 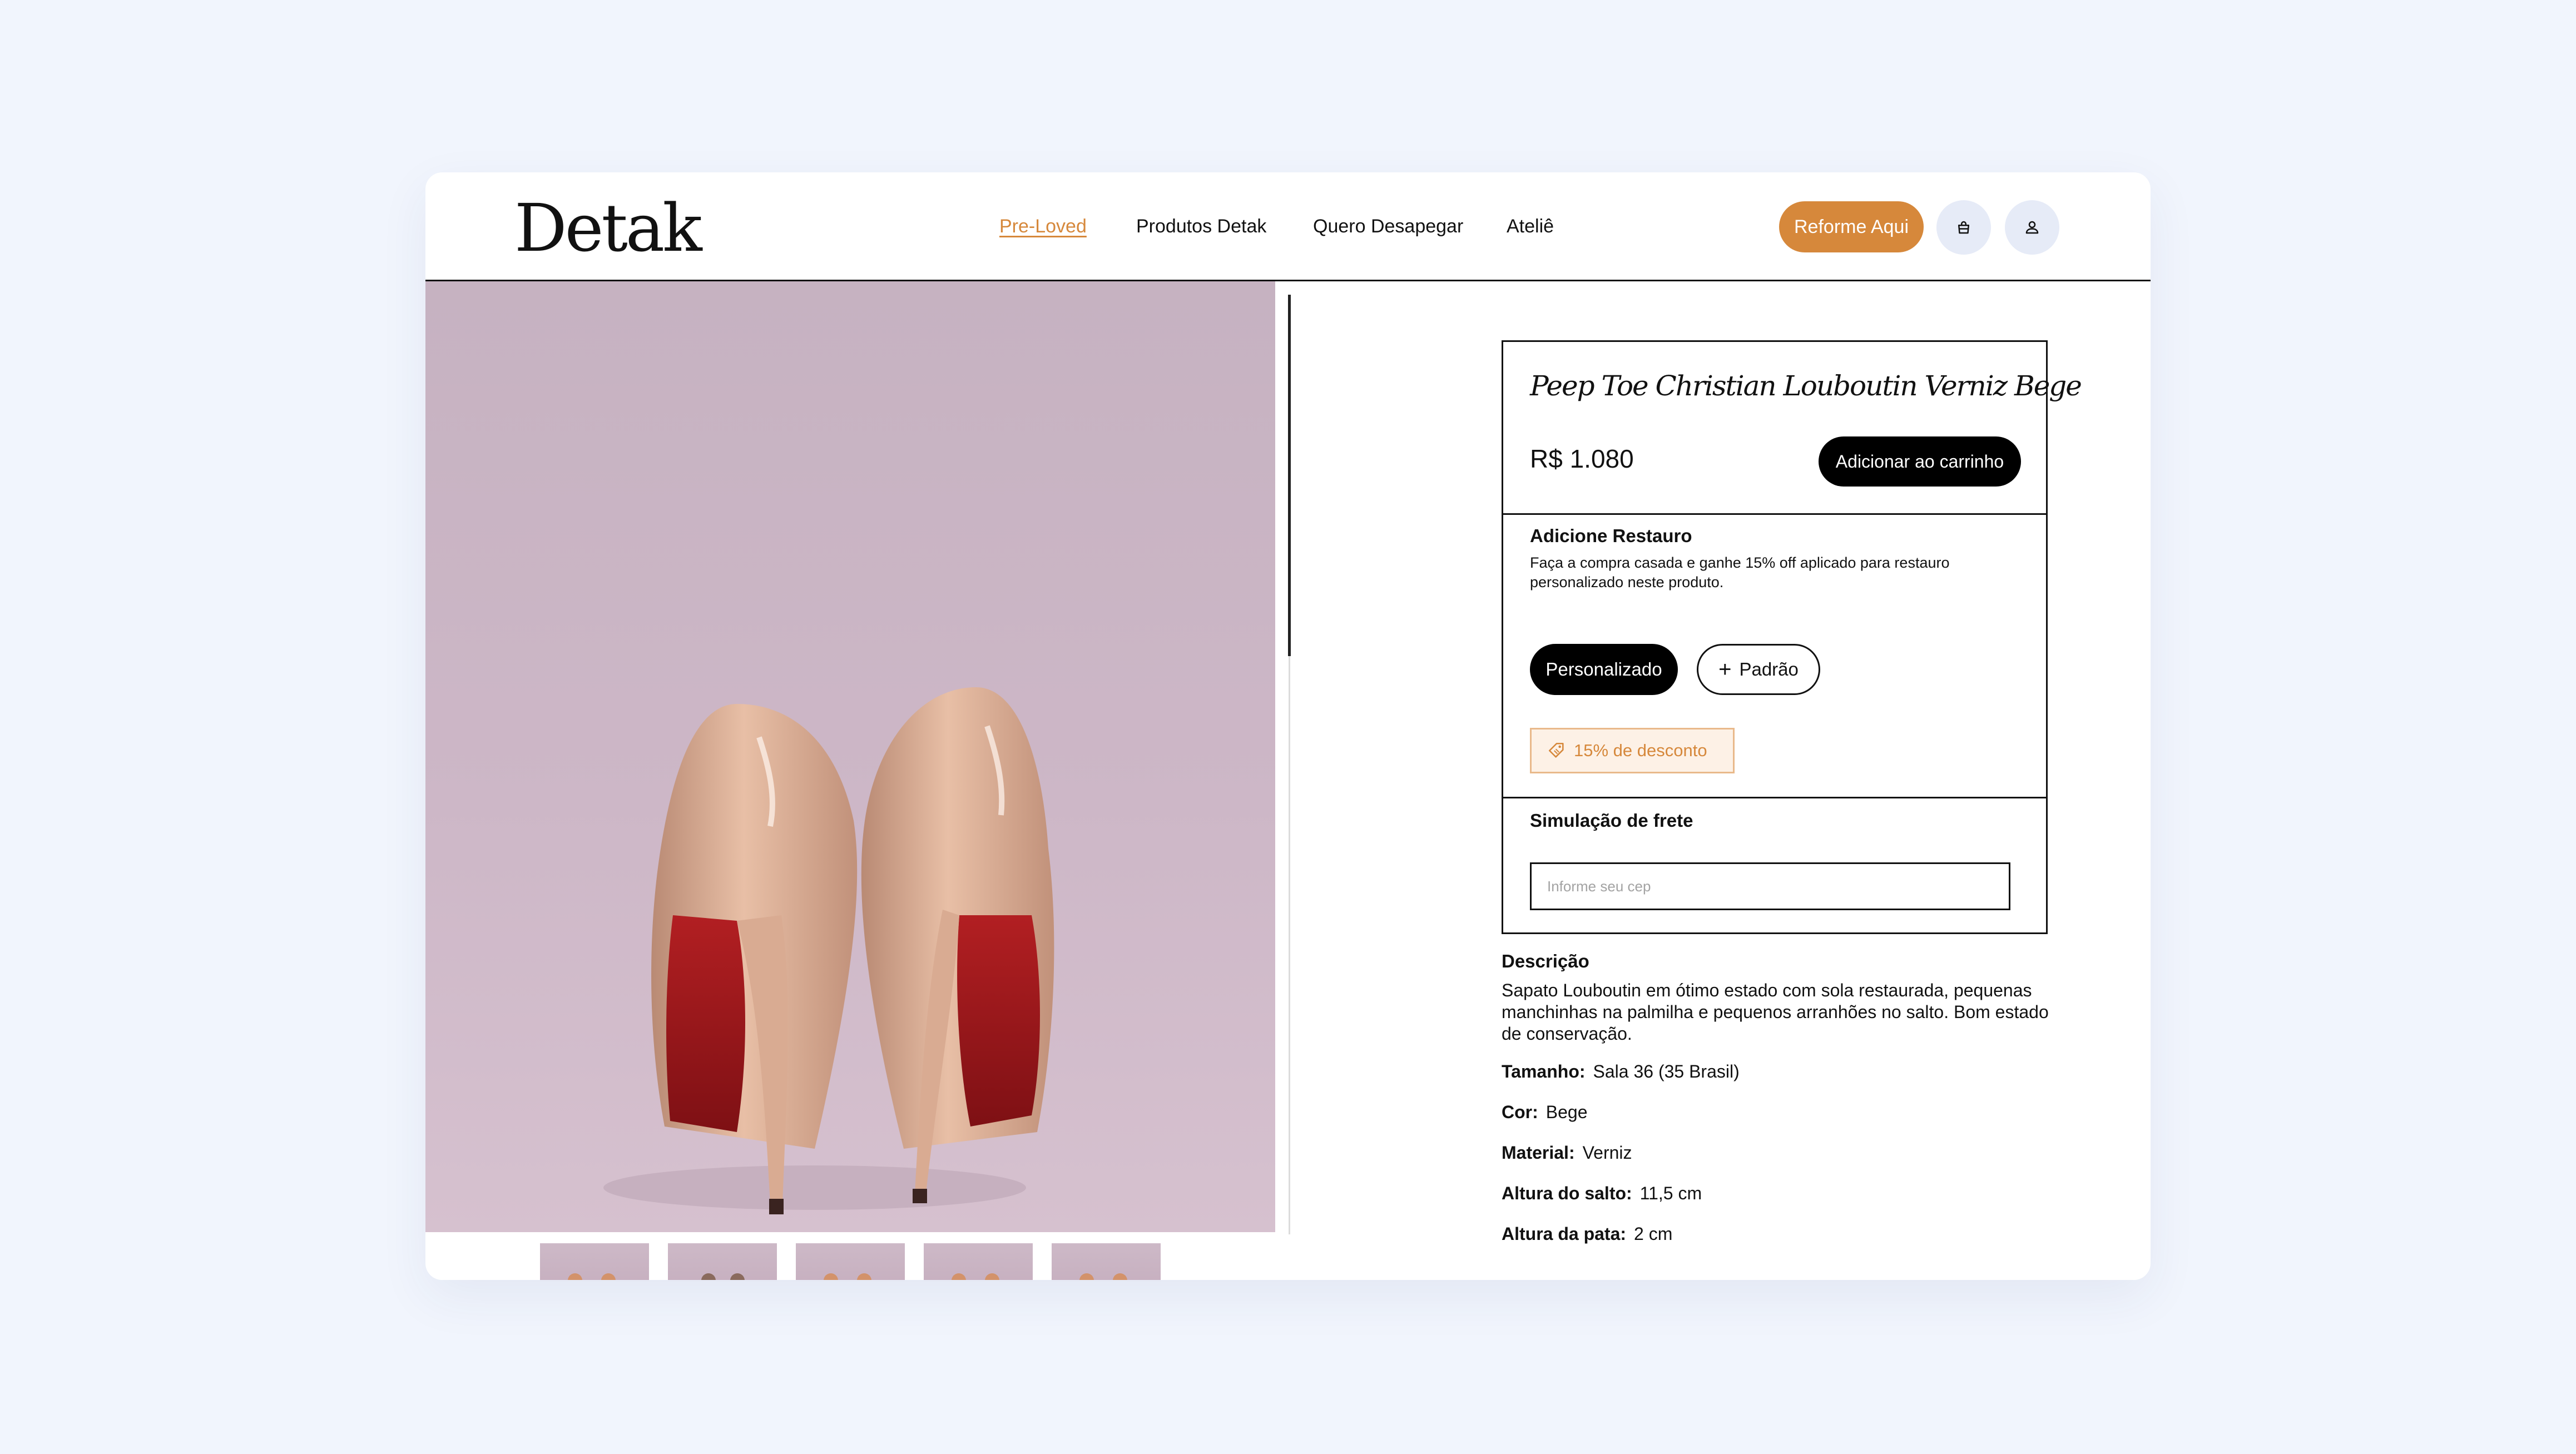 I want to click on nav-item-produtos-detak: Produtos Detak, so click(x=1201, y=226).